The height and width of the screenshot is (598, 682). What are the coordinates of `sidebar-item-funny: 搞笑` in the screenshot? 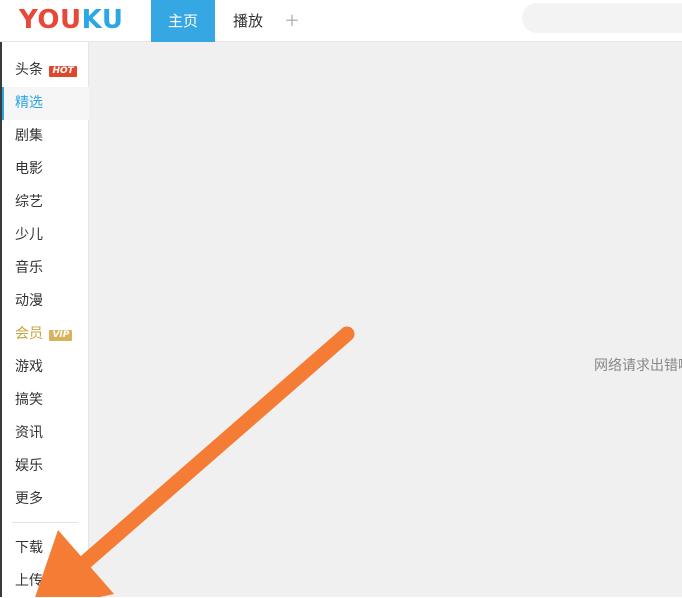 It's located at (45, 400).